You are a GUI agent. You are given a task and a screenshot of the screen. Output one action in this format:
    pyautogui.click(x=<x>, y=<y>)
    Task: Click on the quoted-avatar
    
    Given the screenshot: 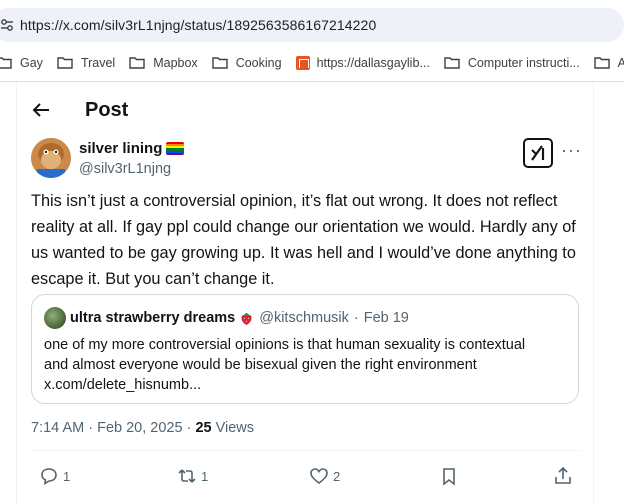 What is the action you would take?
    pyautogui.click(x=55, y=318)
    